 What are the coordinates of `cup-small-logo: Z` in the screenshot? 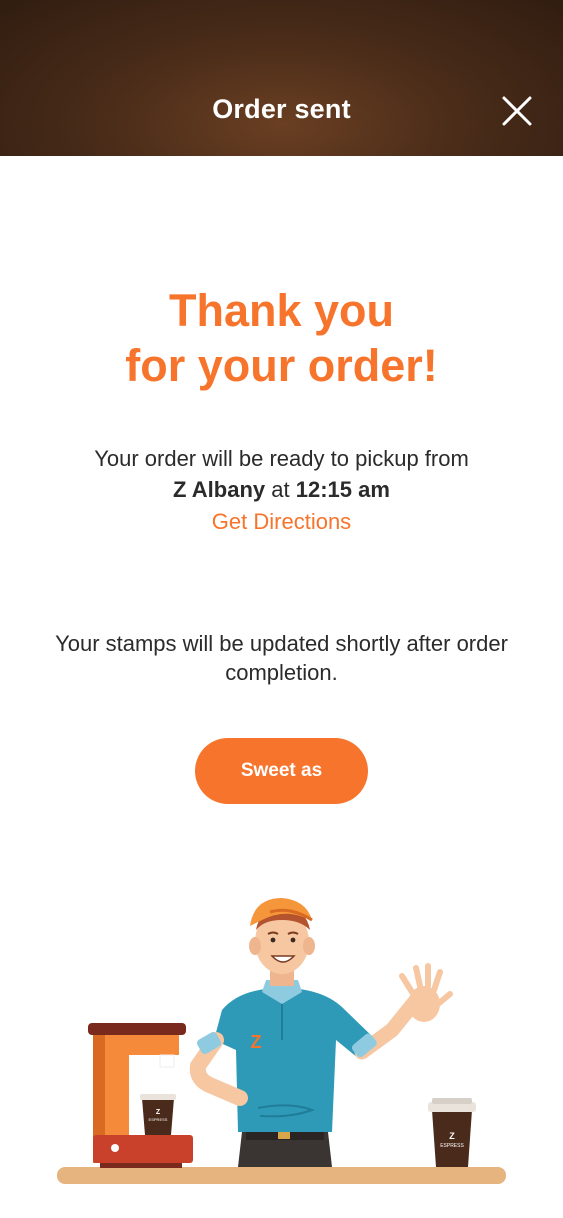 It's located at (158, 1112).